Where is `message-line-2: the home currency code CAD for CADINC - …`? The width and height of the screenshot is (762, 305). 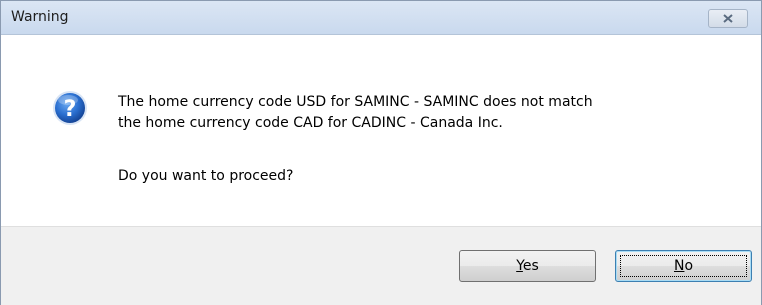 message-line-2: the home currency code CAD for CADINC - … is located at coordinates (310, 123).